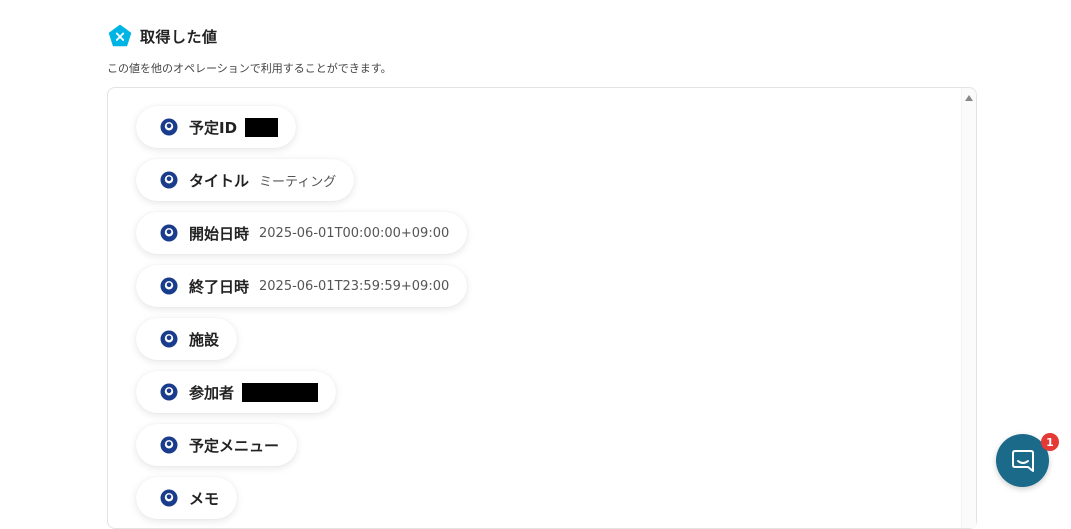  Describe the element at coordinates (298, 182) in the screenshot. I see `chip-value: ミーティング` at that location.